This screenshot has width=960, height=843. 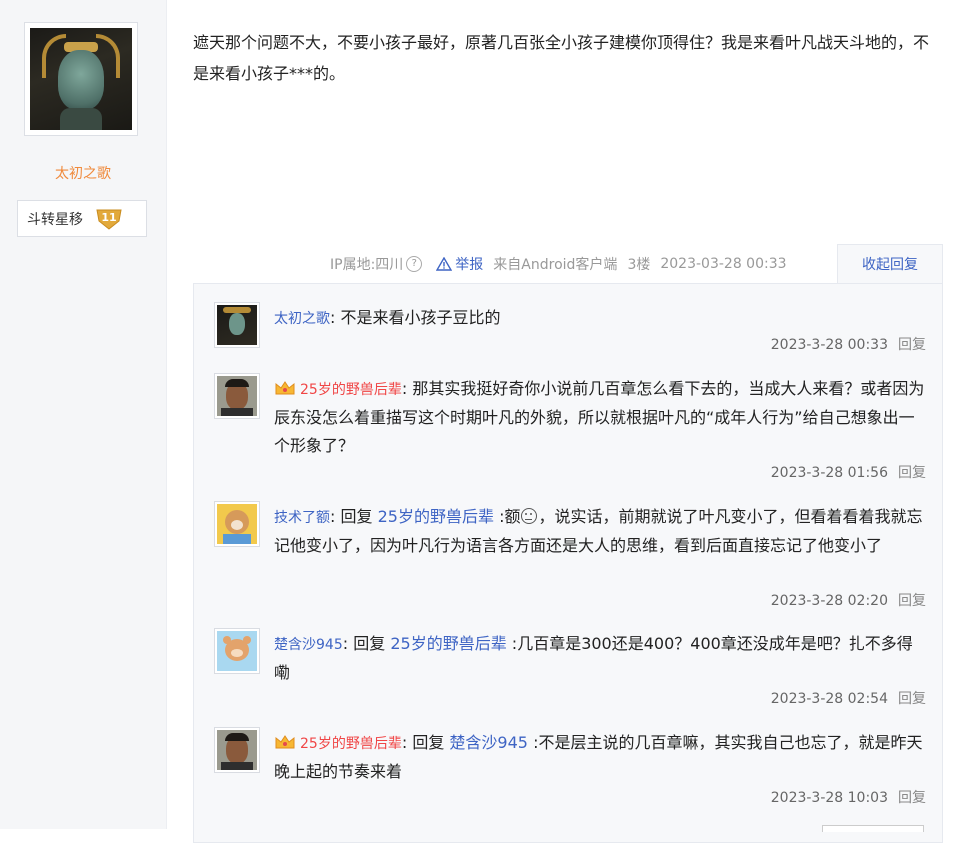 What do you see at coordinates (639, 265) in the screenshot?
I see `floor-number: 3楼` at bounding box center [639, 265].